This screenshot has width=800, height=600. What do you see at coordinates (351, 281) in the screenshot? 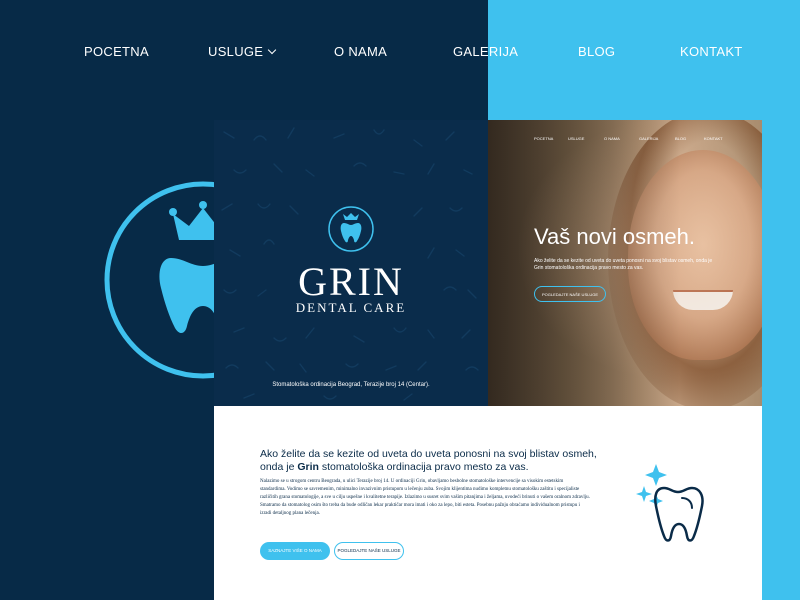
I see `brand-title: GRIN` at bounding box center [351, 281].